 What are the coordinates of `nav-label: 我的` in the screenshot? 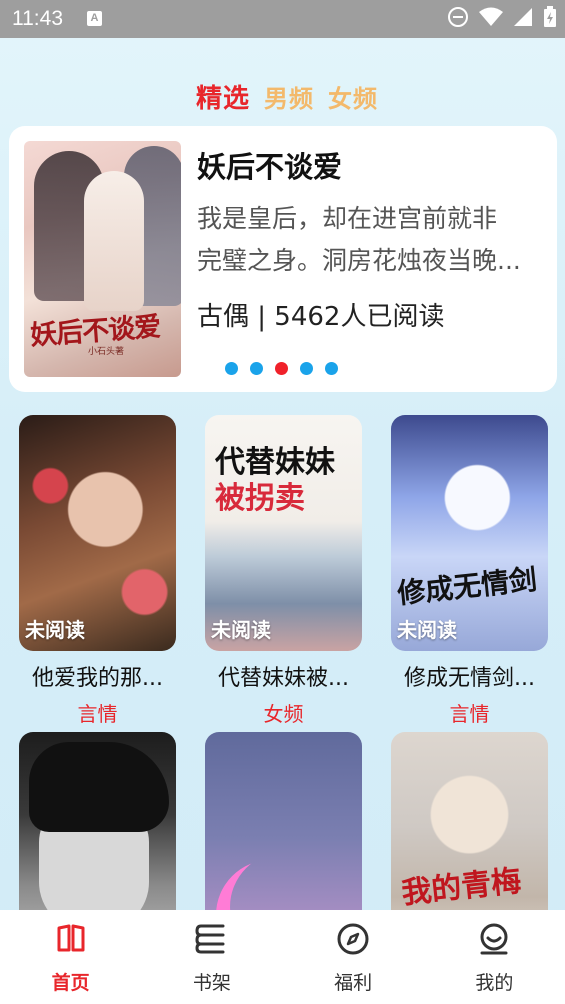 It's located at (494, 983).